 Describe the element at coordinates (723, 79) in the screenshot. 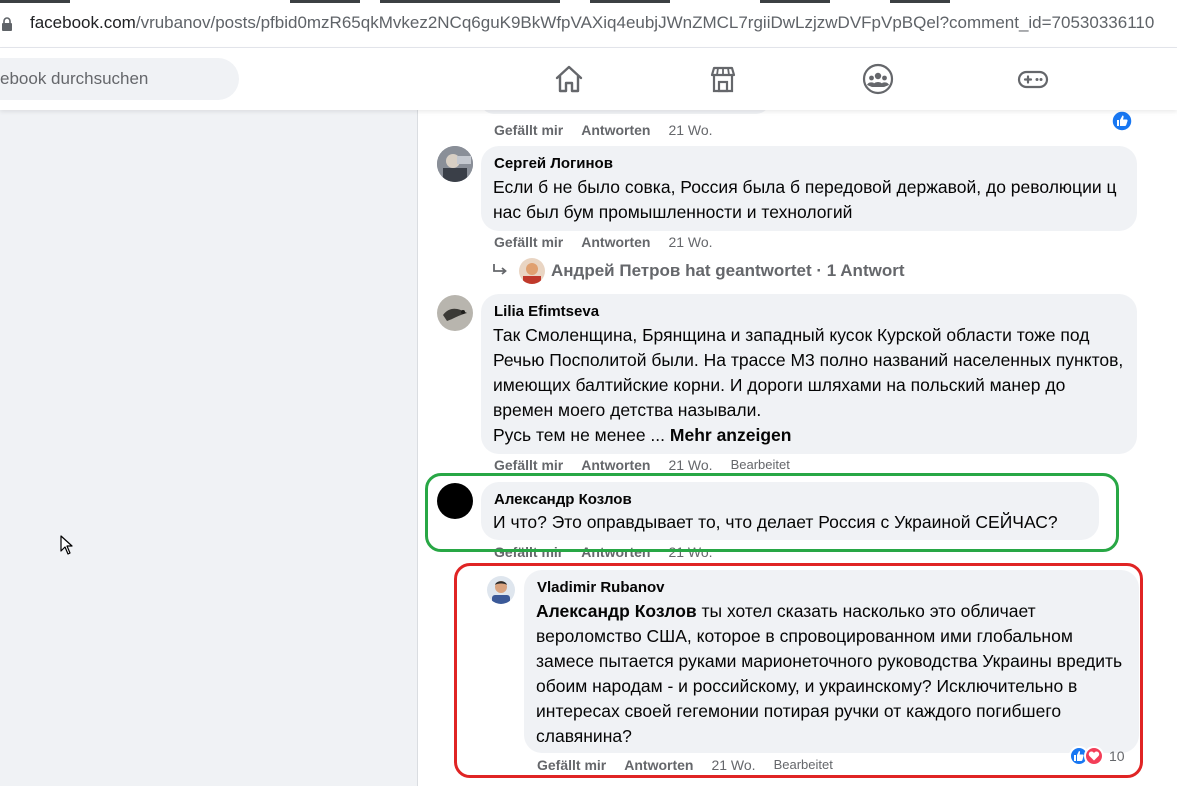

I see `marketplace-icon` at that location.